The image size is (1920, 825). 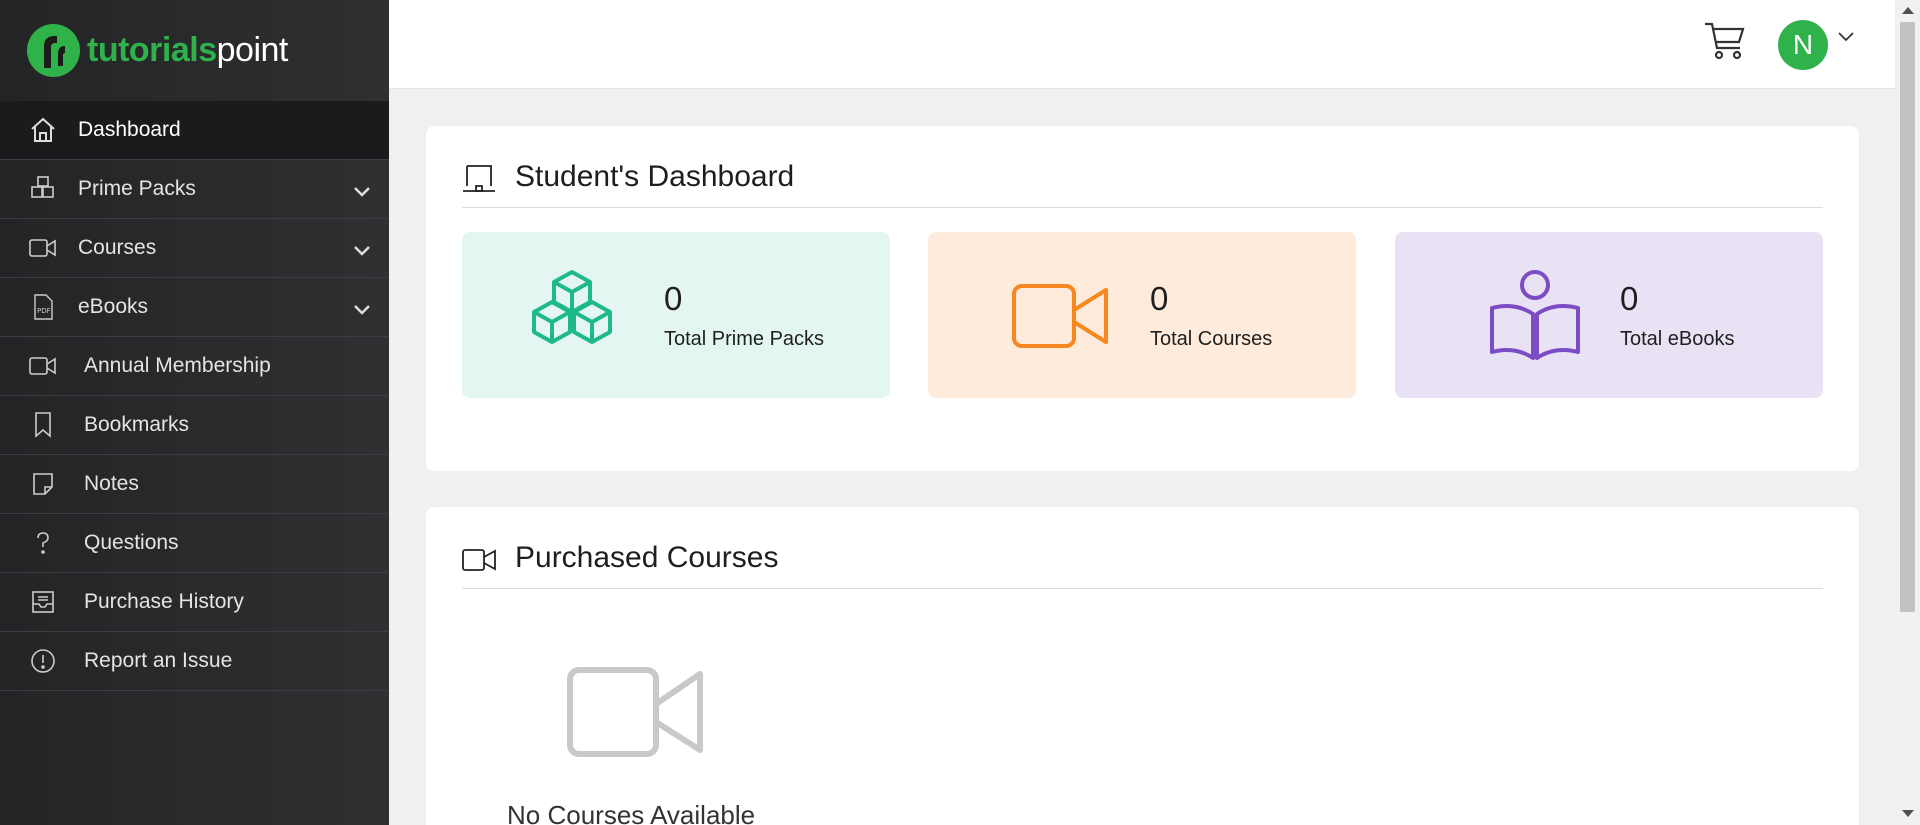 I want to click on scrollbar, so click(x=1907, y=412).